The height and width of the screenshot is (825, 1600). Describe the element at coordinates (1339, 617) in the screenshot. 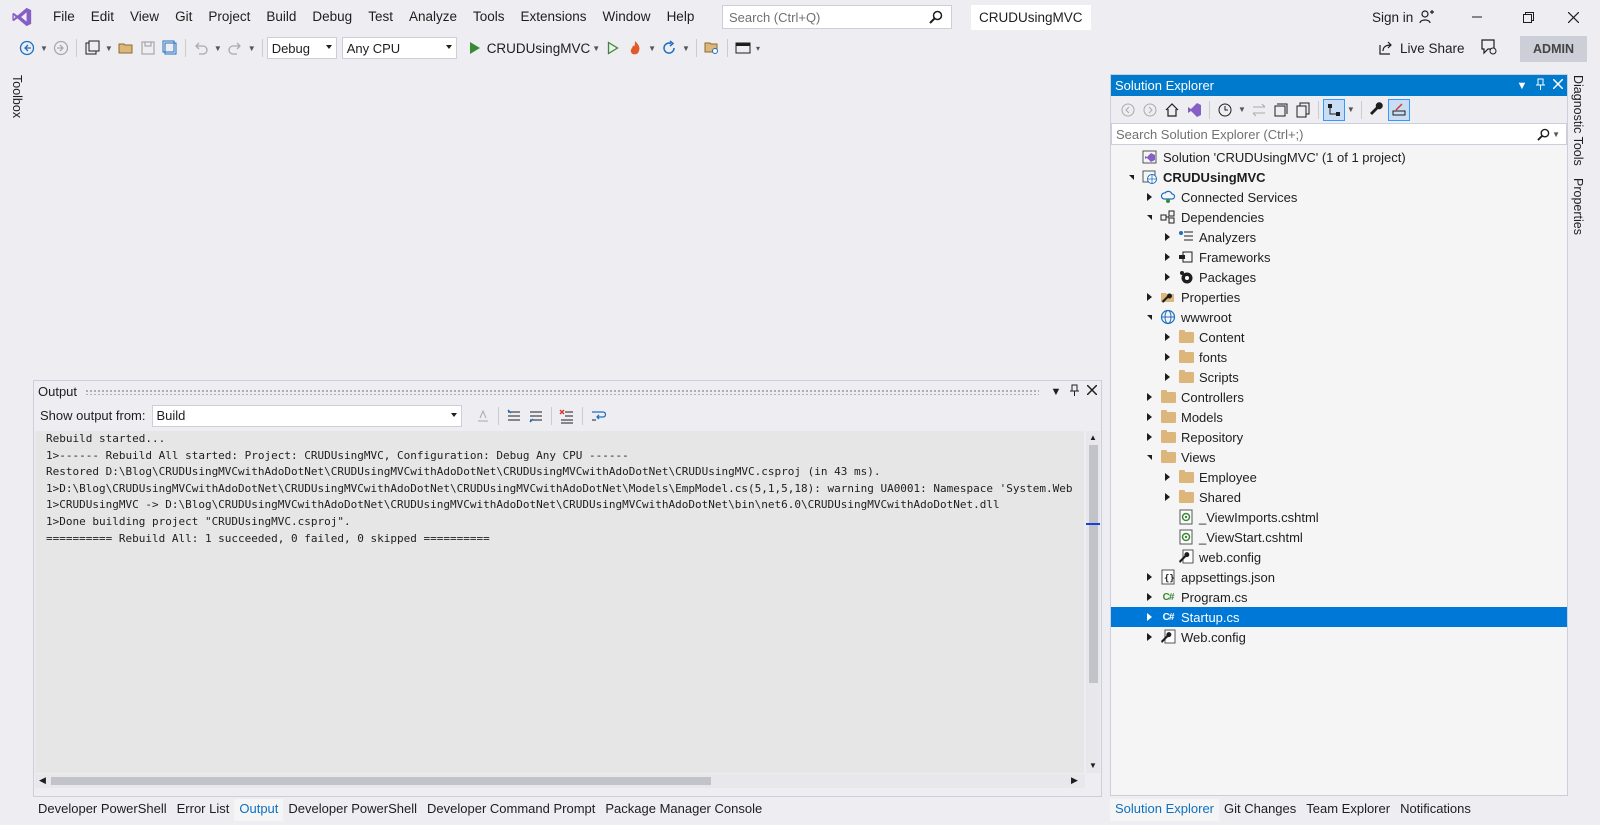

I see `tree-item: C# Startup.cs` at that location.